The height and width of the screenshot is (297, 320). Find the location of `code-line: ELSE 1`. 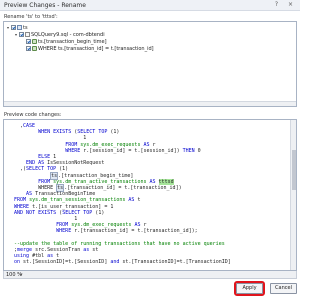

code-line: ELSE 1 is located at coordinates (147, 157).